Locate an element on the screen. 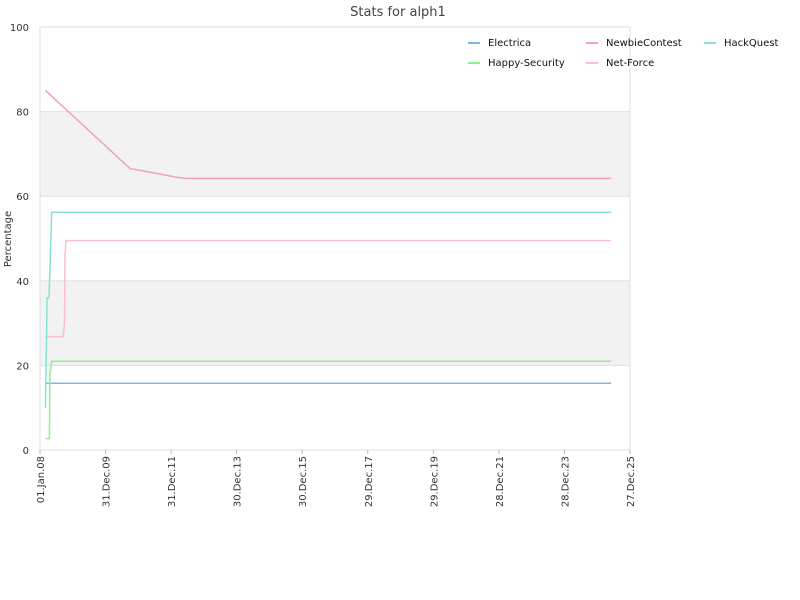 Image resolution: width=800 pixels, height=600 pixels. x-tick-label: 31.Dec.11 is located at coordinates (172, 481).